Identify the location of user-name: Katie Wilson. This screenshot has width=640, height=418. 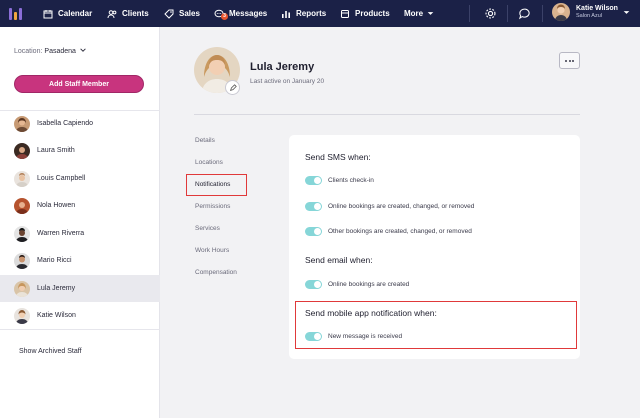
(597, 8).